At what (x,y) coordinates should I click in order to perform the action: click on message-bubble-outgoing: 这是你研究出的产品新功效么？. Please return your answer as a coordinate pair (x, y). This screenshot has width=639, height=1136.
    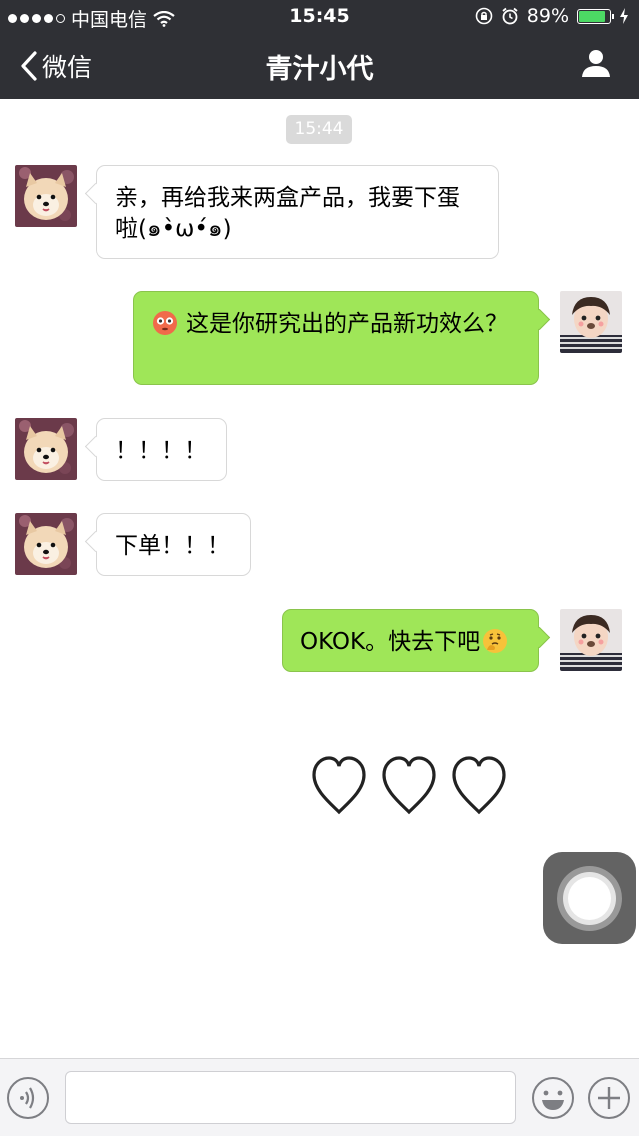
    Looking at the image, I should click on (336, 338).